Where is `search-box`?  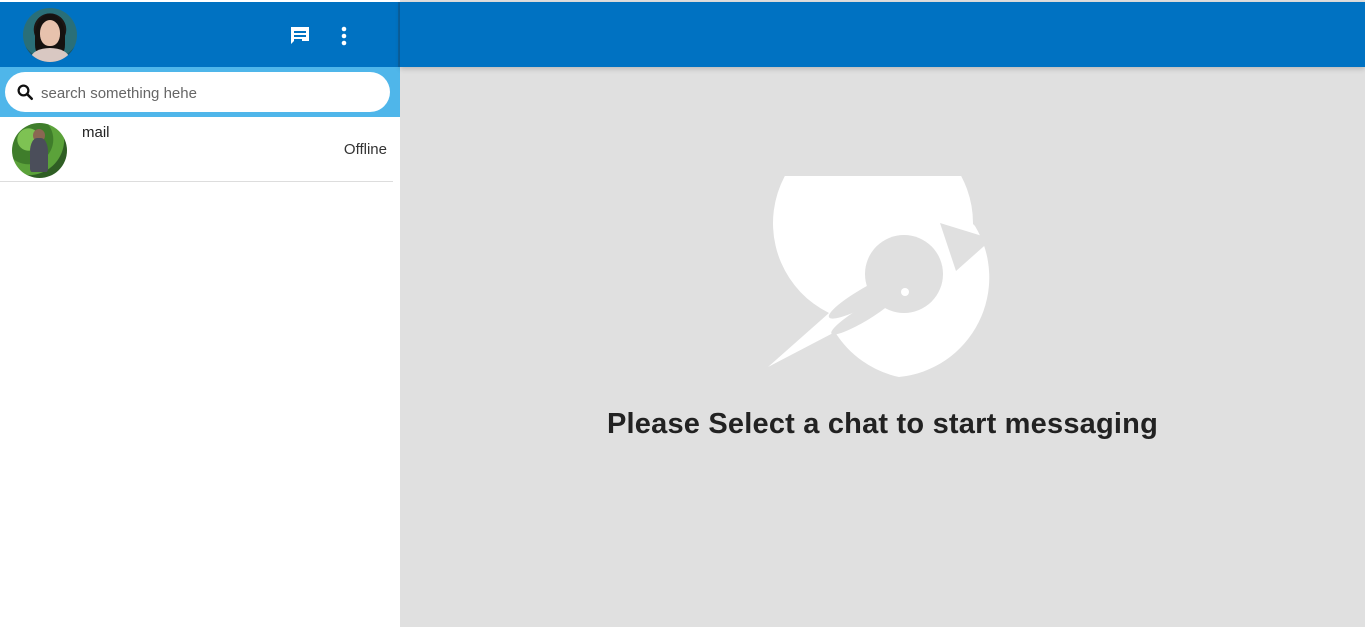 search-box is located at coordinates (197, 93).